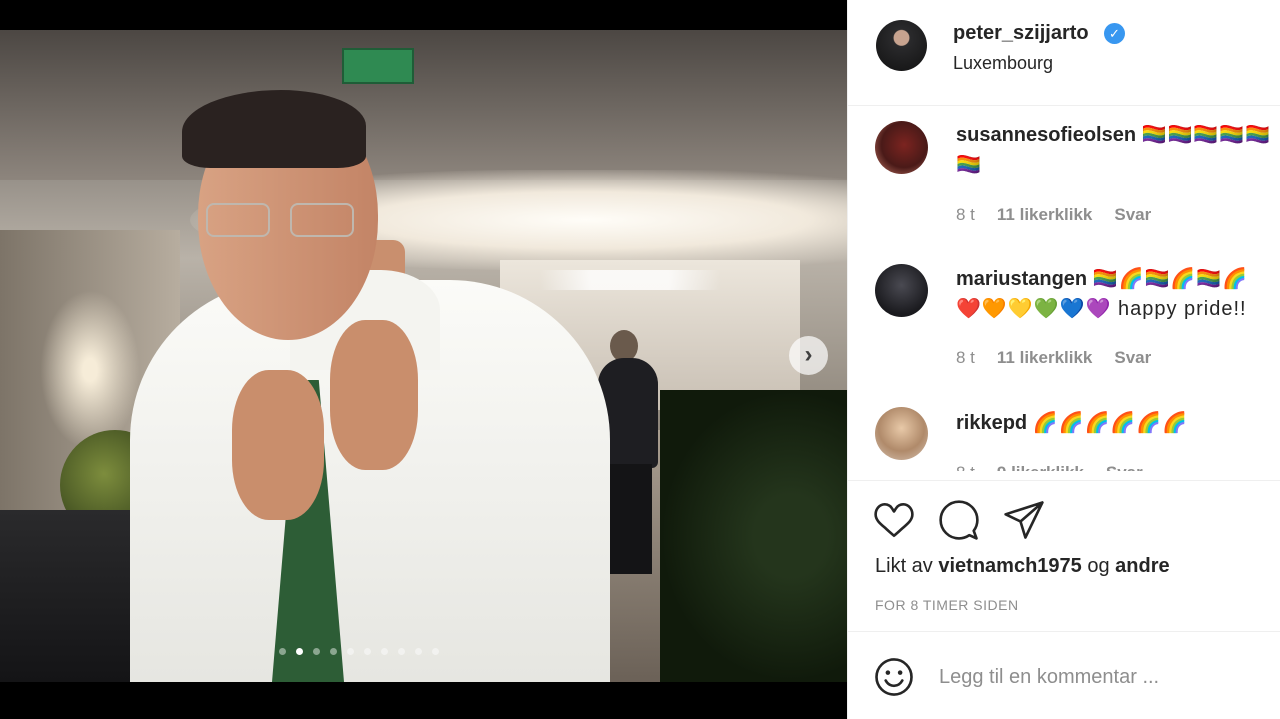 The image size is (1280, 719). I want to click on comment-username: susannesofieolsen, so click(1046, 135).